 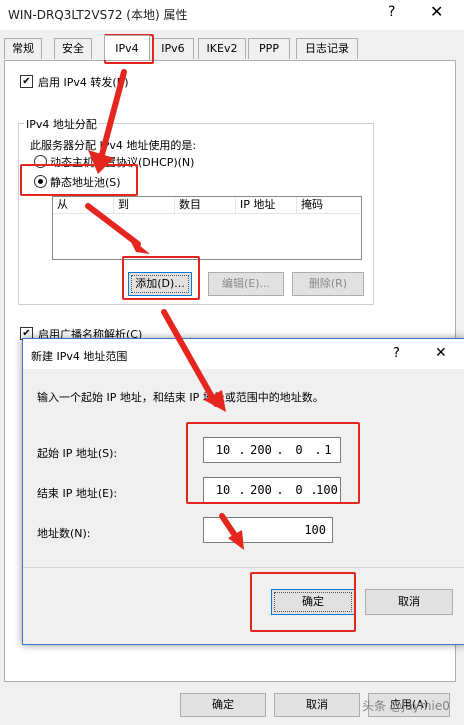 What do you see at coordinates (190, 358) in the screenshot?
I see `arrow-to-ip-fields` at bounding box center [190, 358].